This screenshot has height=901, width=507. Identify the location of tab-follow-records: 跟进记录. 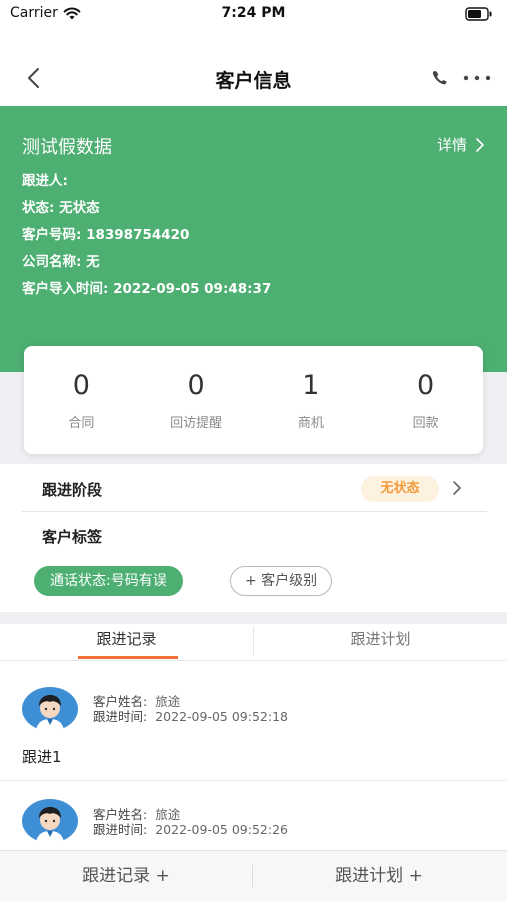
(126, 642).